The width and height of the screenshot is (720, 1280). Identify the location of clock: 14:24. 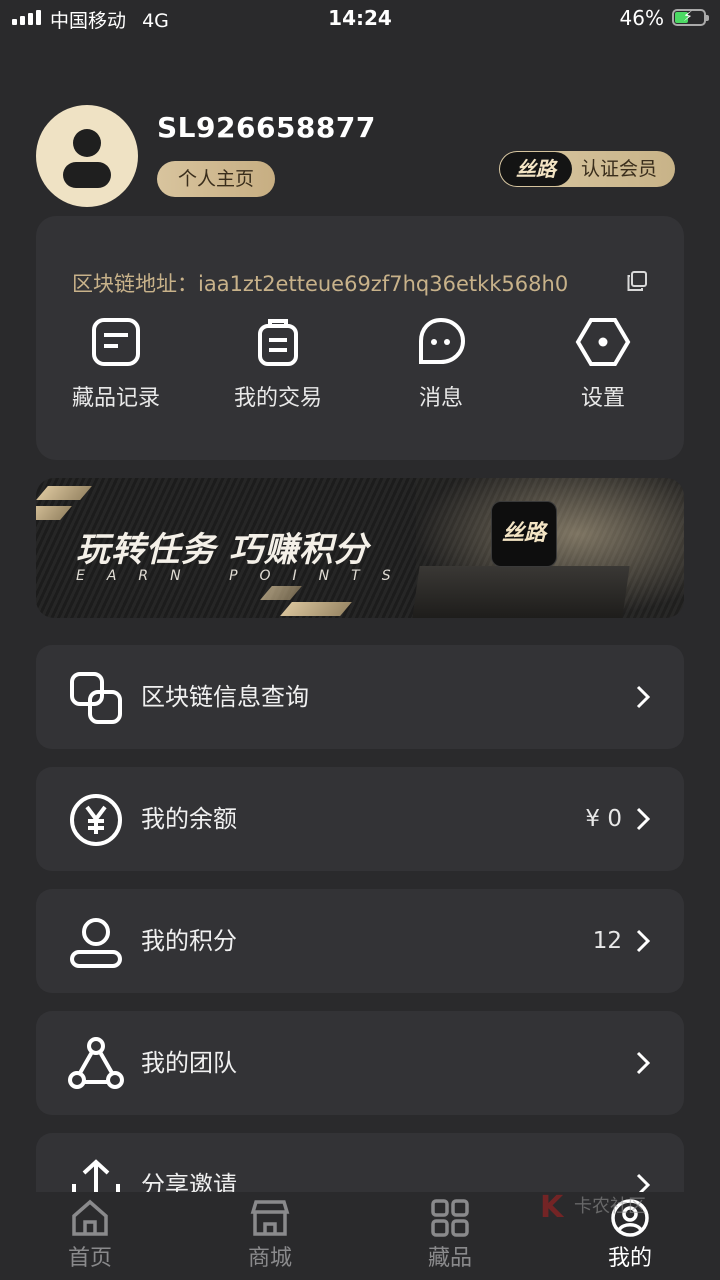
(360, 18).